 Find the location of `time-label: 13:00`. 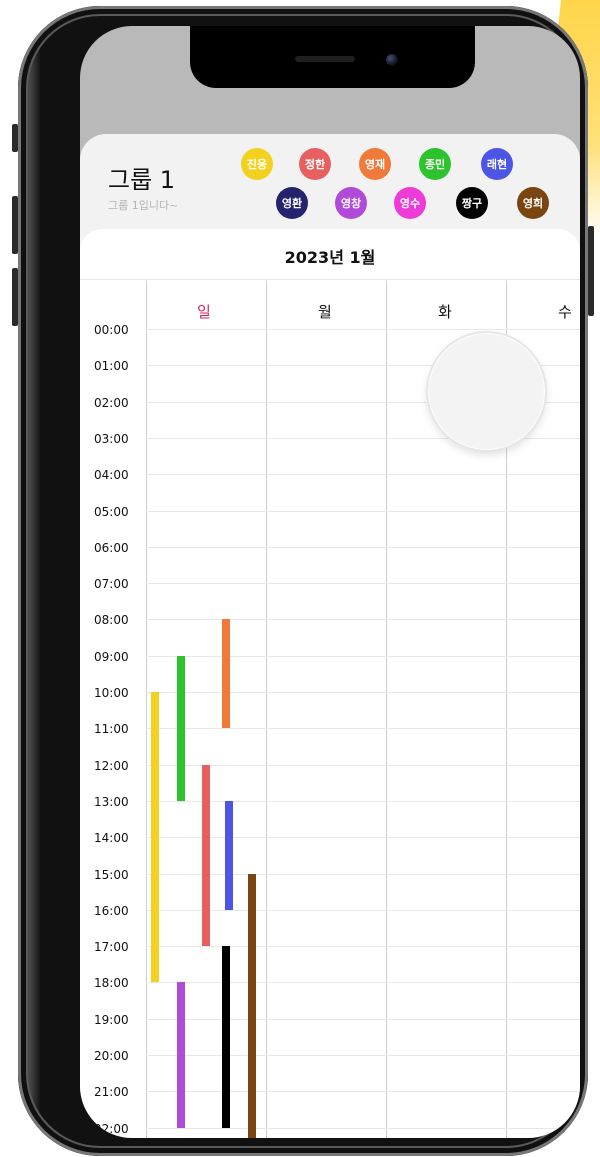

time-label: 13:00 is located at coordinates (111, 801).